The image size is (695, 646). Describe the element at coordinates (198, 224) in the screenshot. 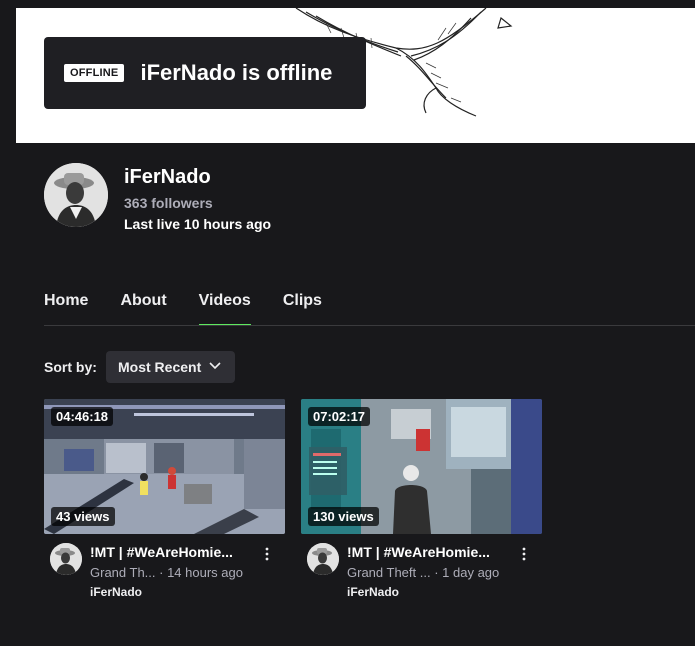

I see `last-live-text: Last live 10 hours ago` at that location.